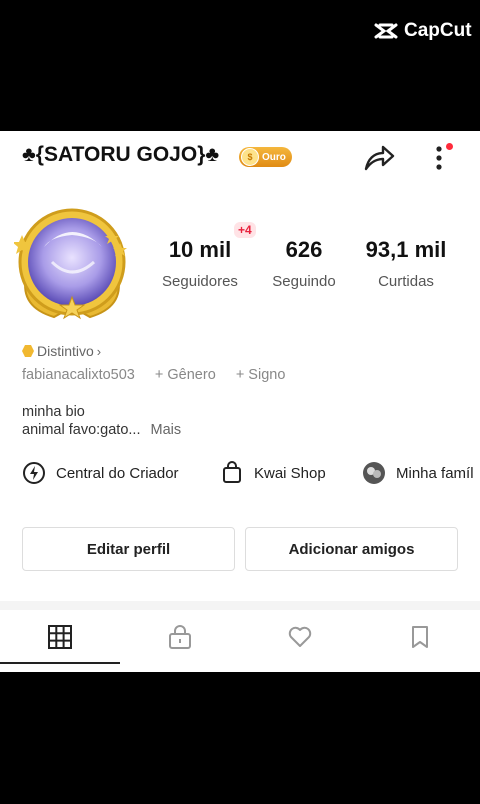 This screenshot has width=480, height=804. I want to click on tab-posts, so click(60, 637).